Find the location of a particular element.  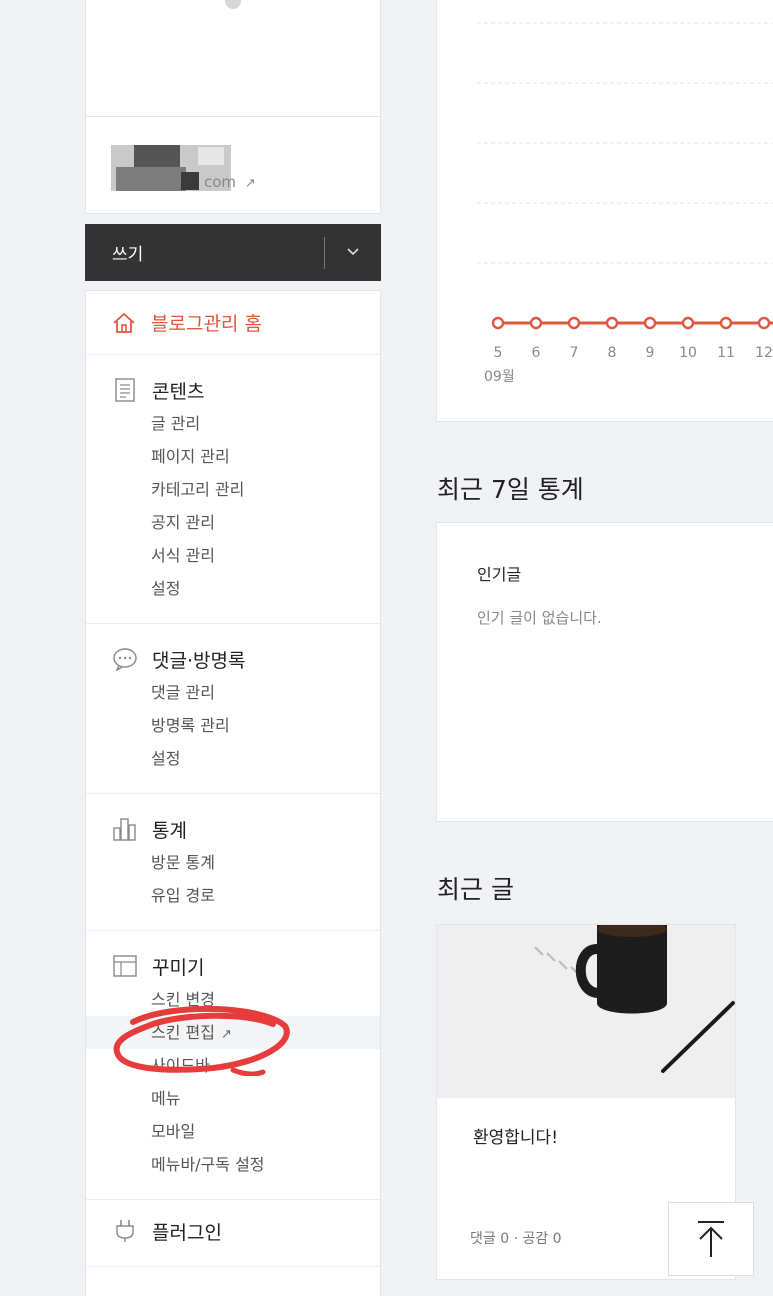

write-bar: 쓰기 is located at coordinates (233, 252).